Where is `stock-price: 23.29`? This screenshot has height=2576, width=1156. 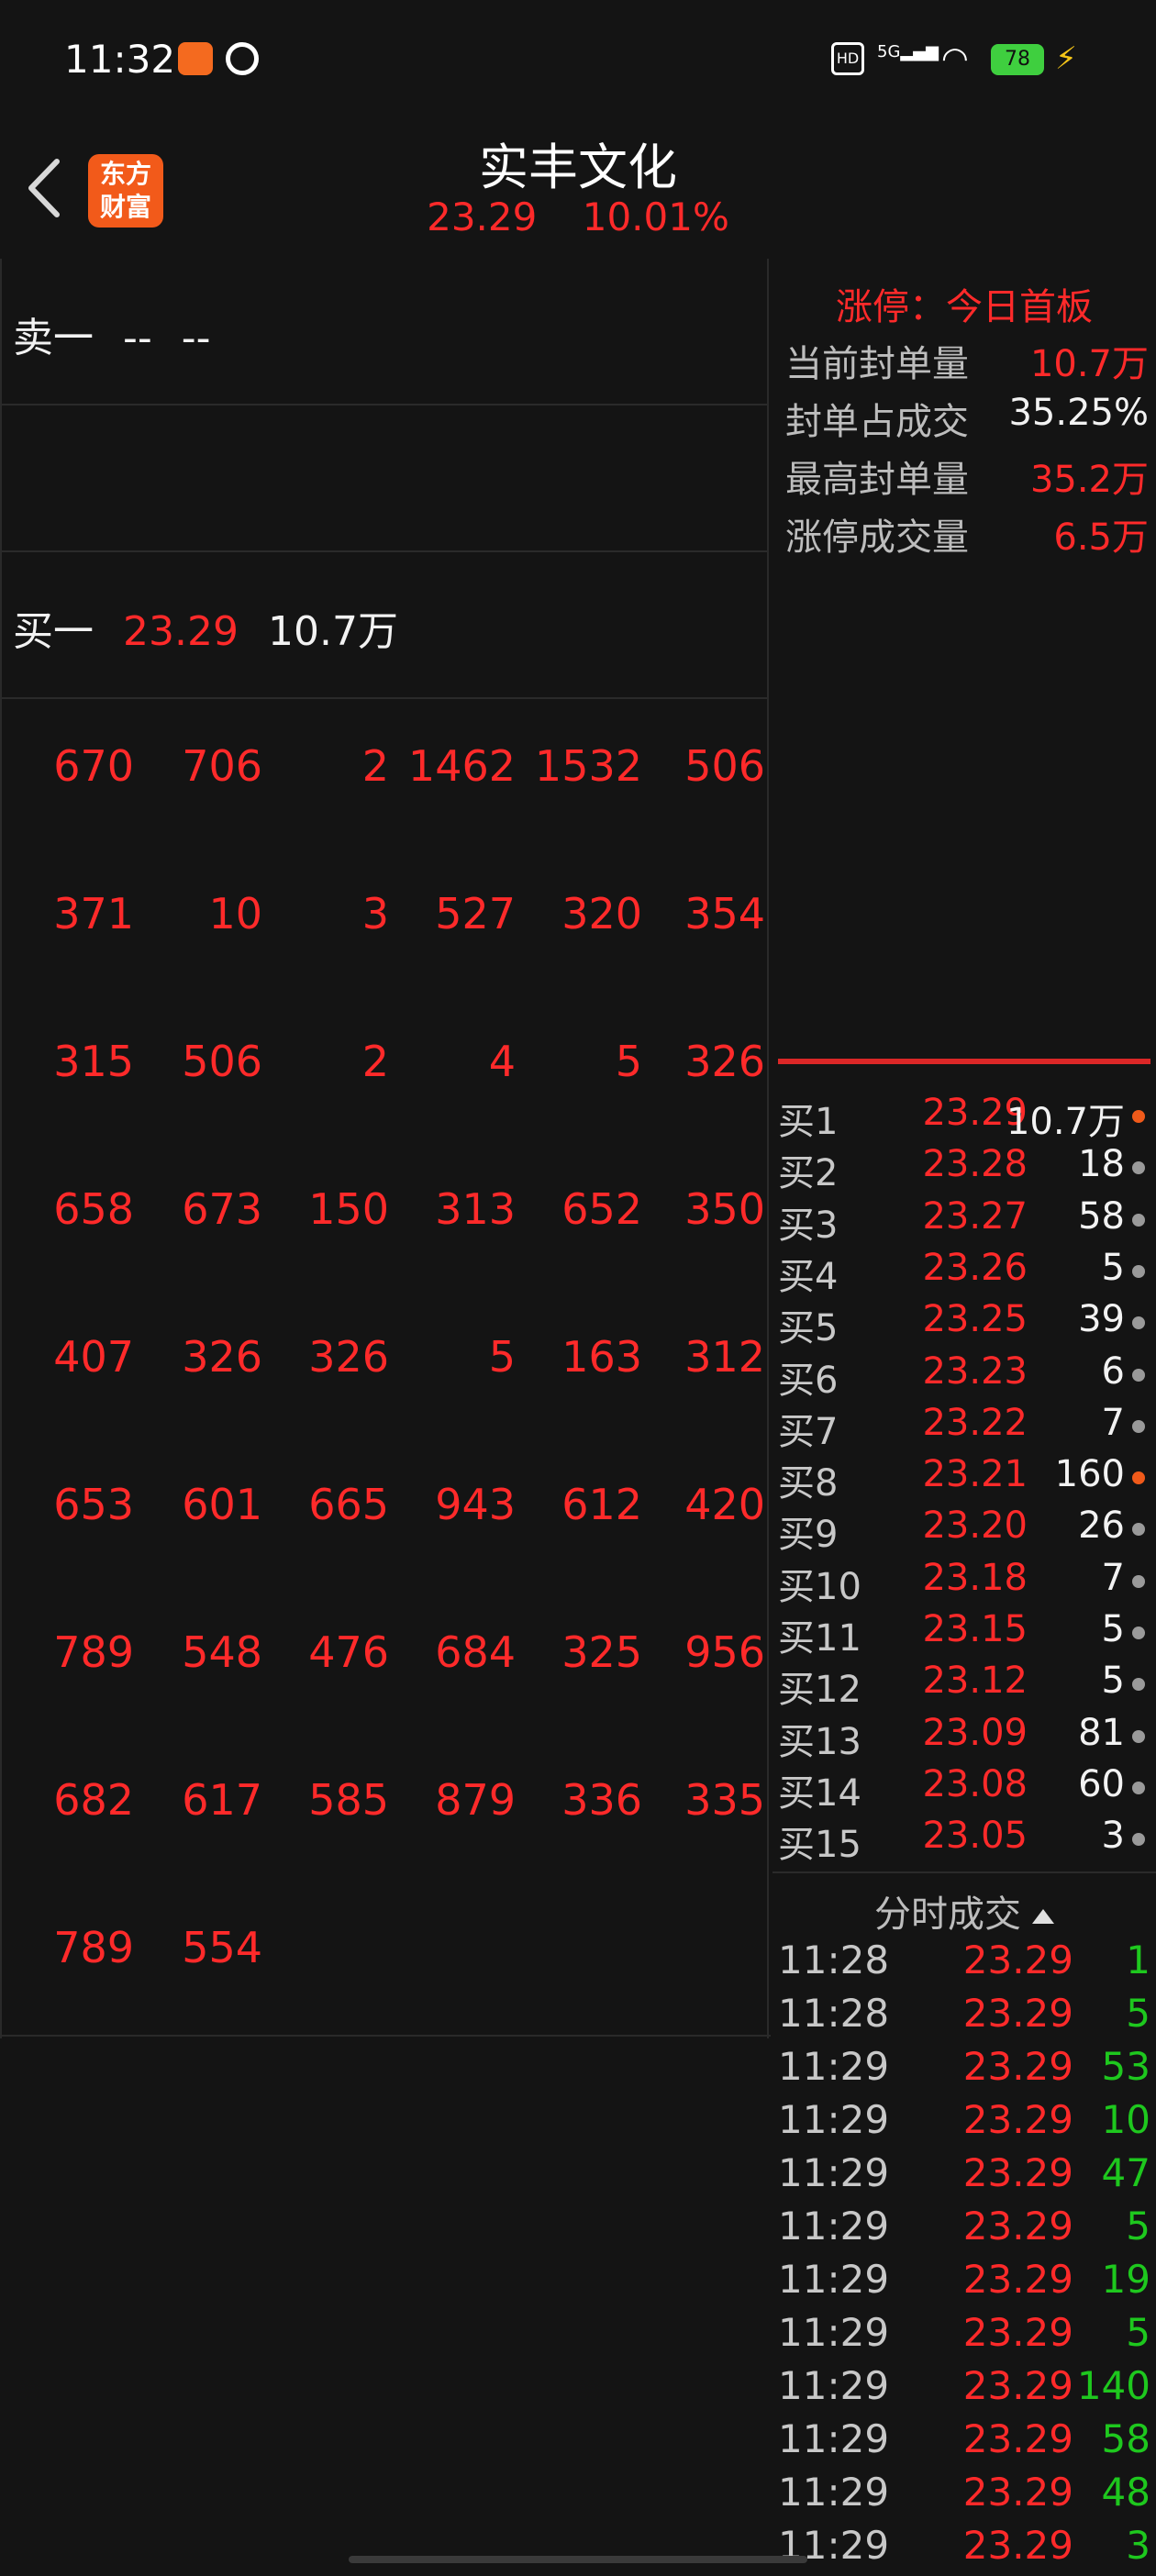 stock-price: 23.29 is located at coordinates (482, 216).